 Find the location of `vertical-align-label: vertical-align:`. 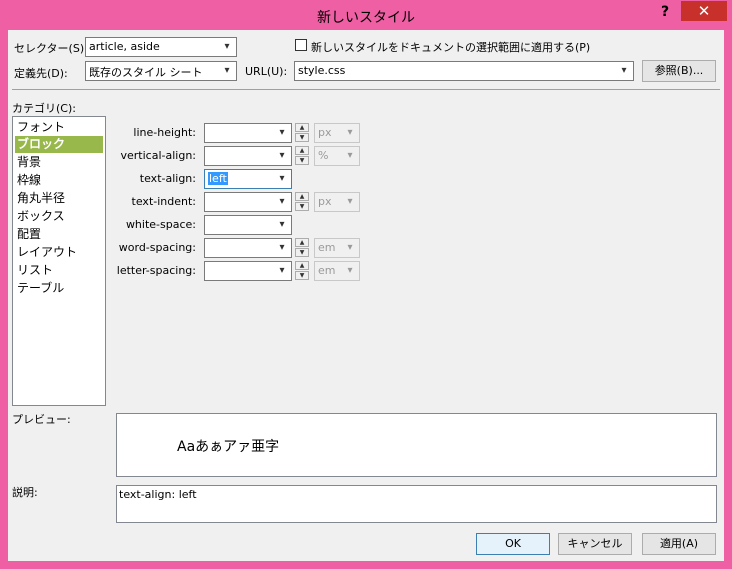

vertical-align-label: vertical-align: is located at coordinates (158, 155).